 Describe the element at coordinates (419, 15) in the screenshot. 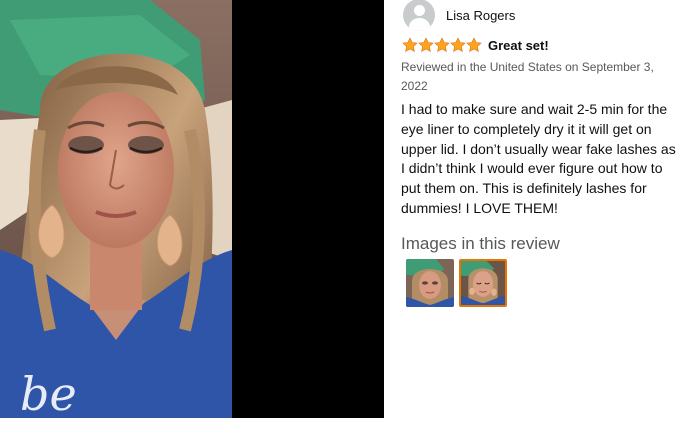

I see `user-silhouette-icon` at that location.